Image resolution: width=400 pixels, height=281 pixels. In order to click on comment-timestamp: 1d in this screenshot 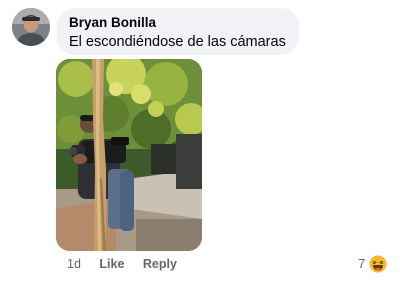, I will do `click(74, 264)`.